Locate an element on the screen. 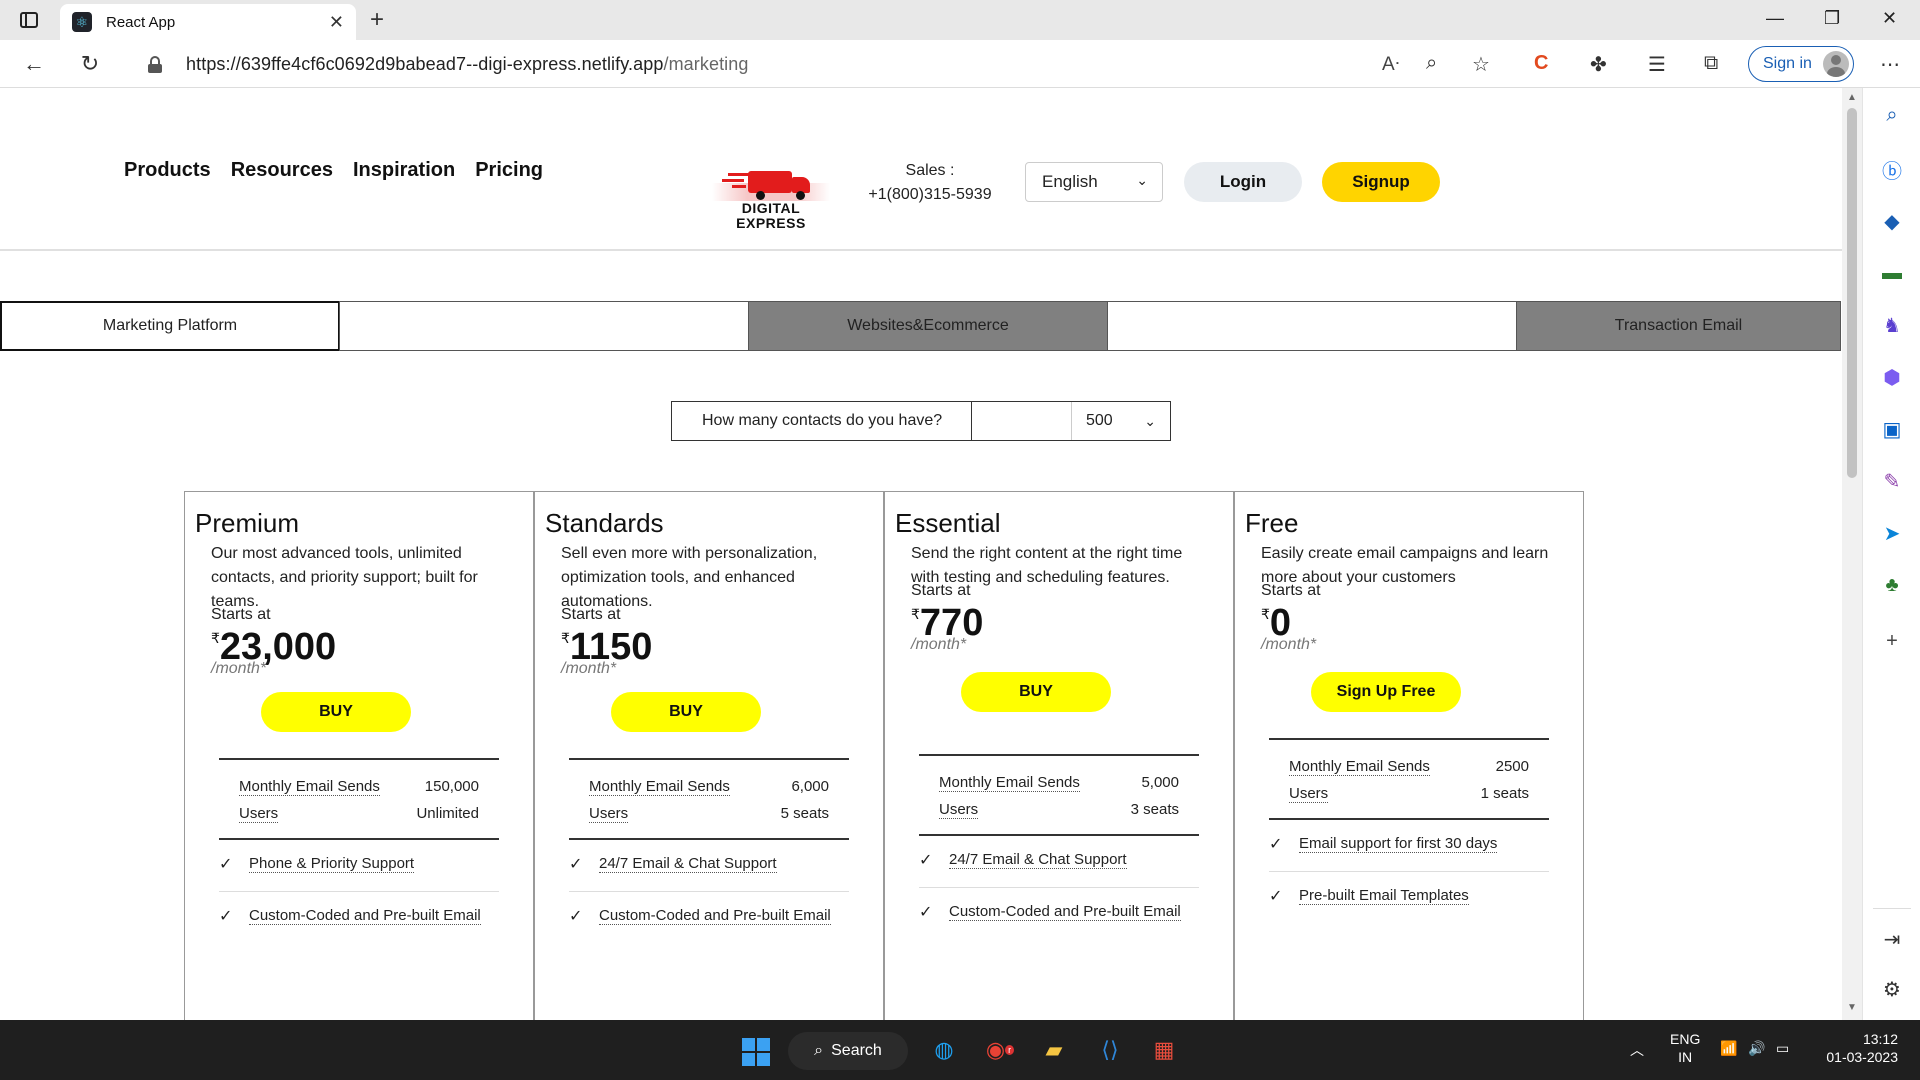 The image size is (1920, 1080). minimize-button: — is located at coordinates (1775, 18).